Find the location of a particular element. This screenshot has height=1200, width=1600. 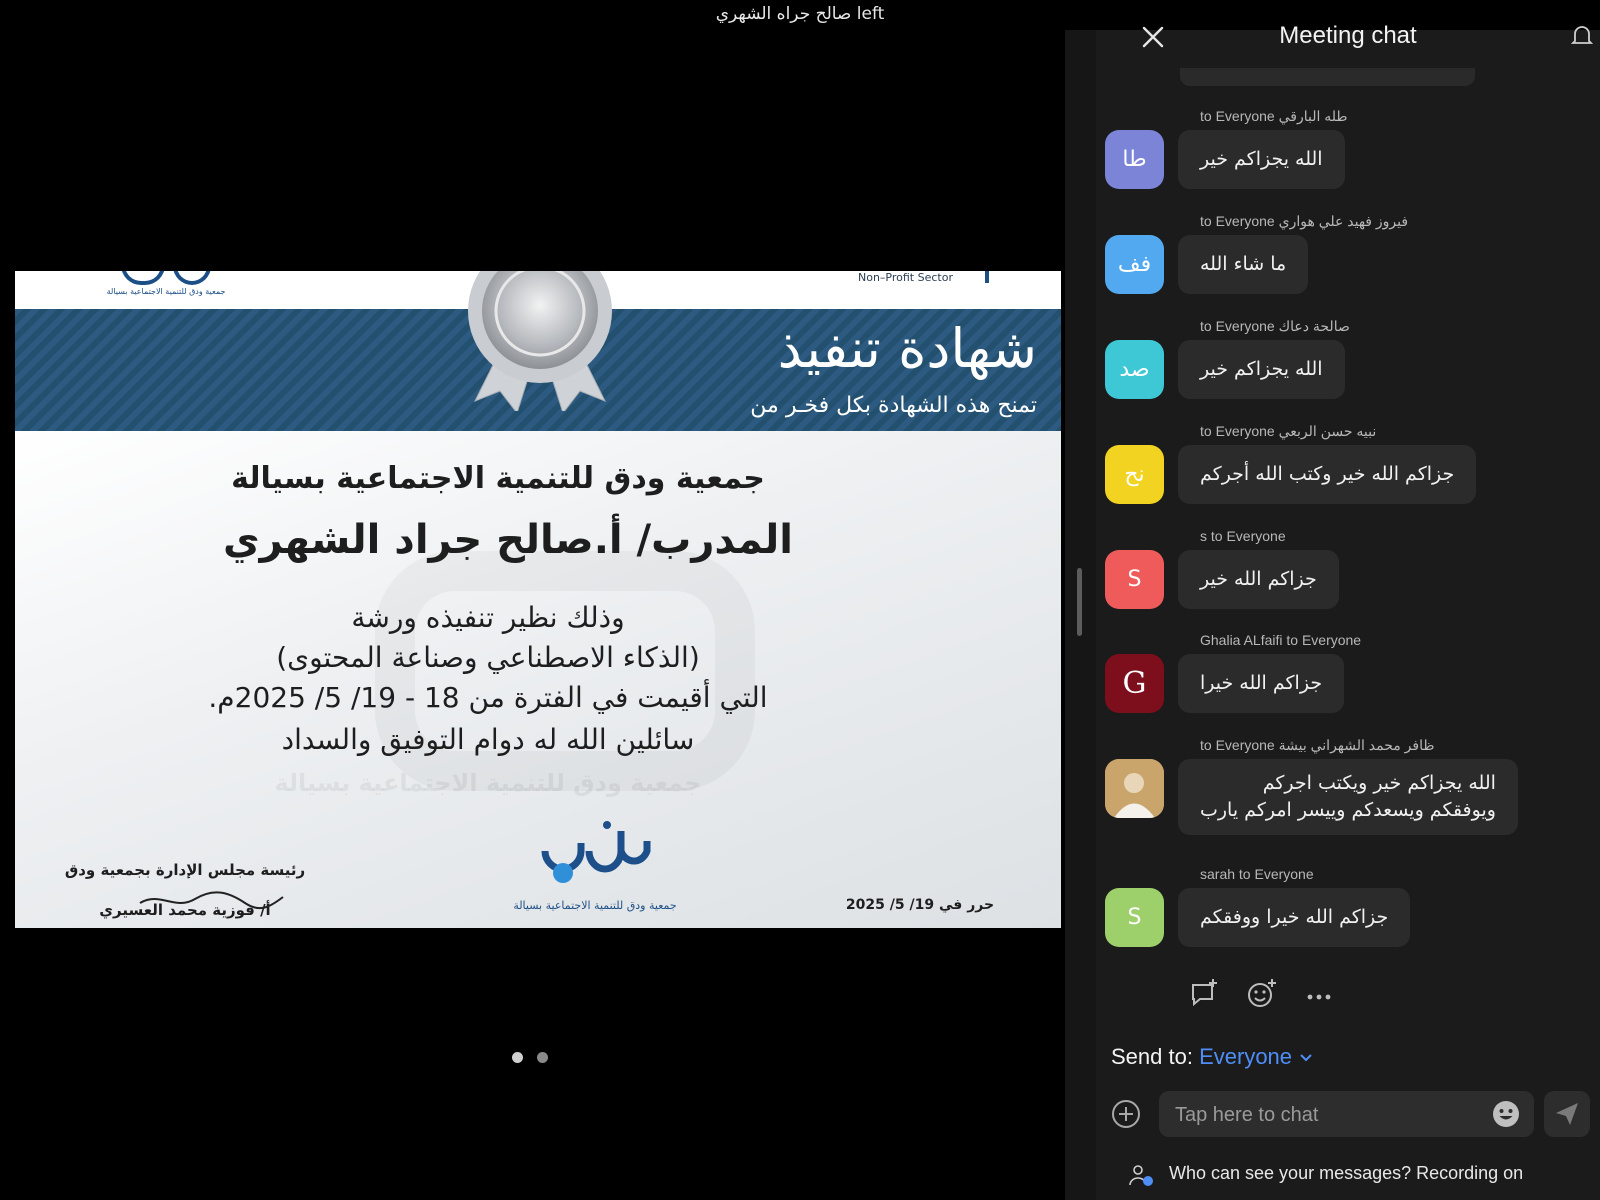

message-sender: to Everyone نبيه حسن الربعي is located at coordinates (1288, 431).